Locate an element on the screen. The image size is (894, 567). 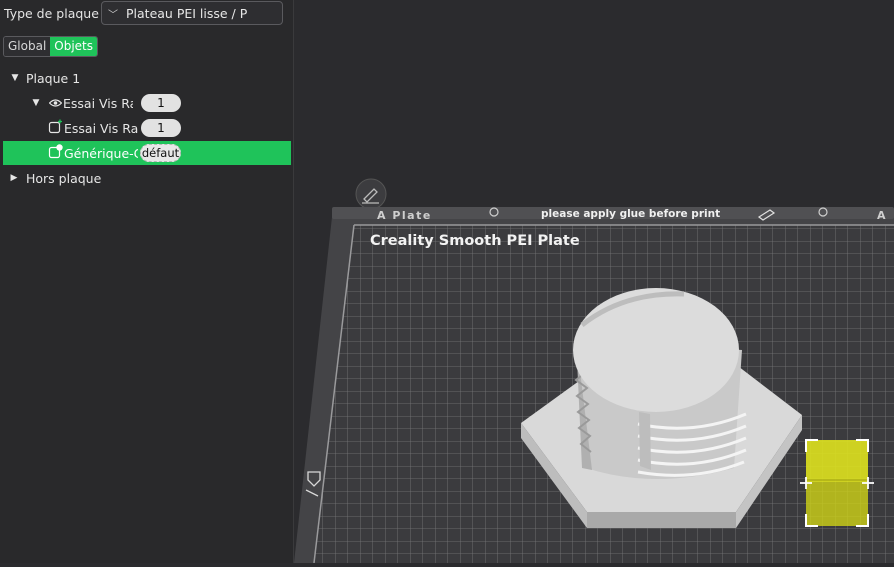
tab-objects: Objets is located at coordinates (74, 46).